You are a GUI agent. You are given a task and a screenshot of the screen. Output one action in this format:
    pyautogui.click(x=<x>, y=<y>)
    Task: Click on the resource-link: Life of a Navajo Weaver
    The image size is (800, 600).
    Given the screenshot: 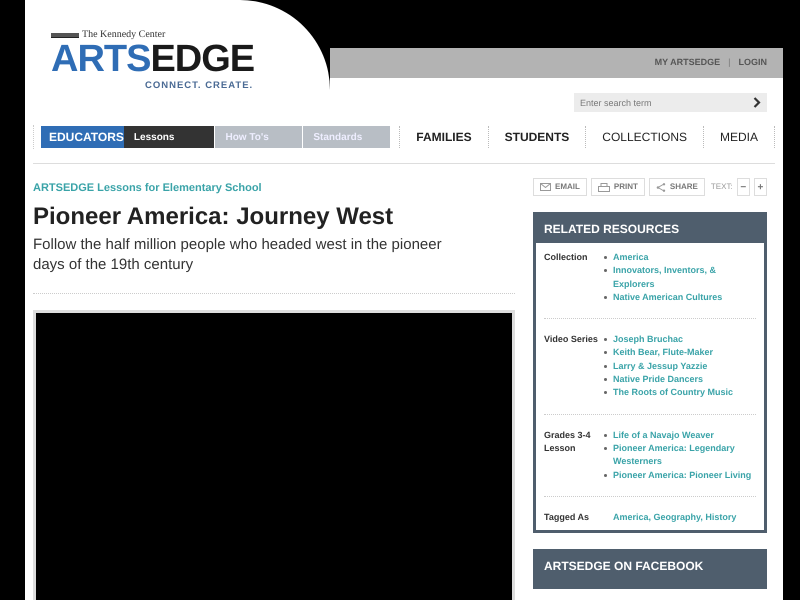 What is the action you would take?
    pyautogui.click(x=663, y=435)
    